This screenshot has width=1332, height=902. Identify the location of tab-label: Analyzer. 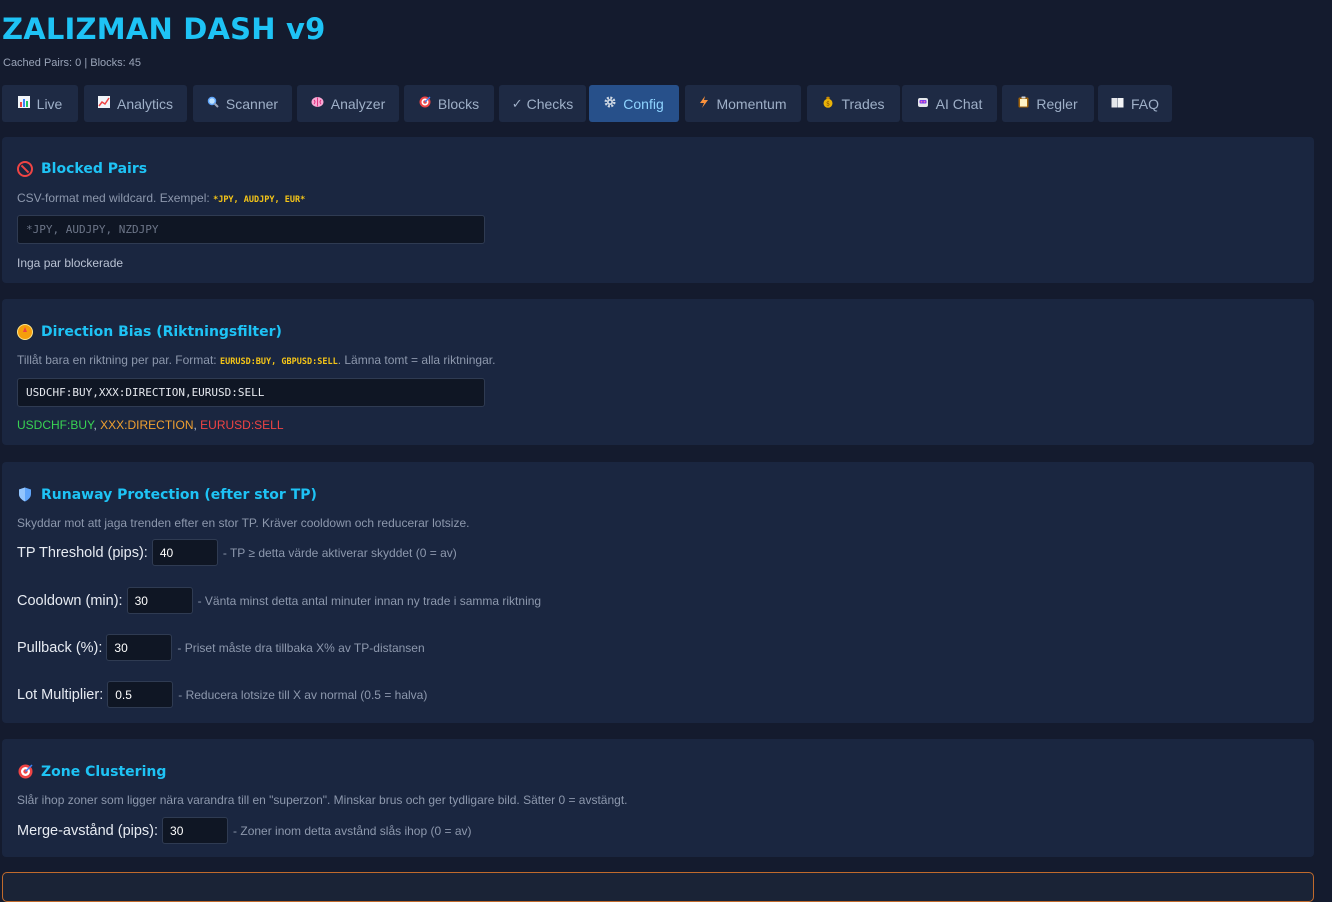
(358, 103).